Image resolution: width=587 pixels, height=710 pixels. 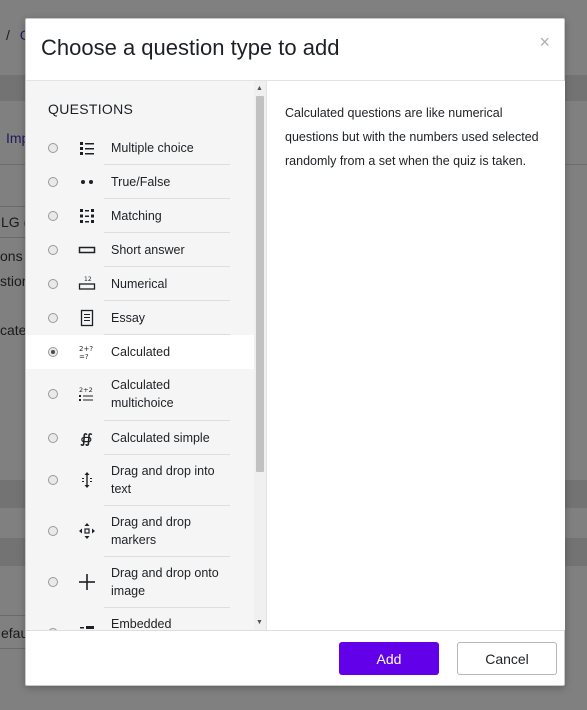 I want to click on option-calculated-multichoice: 2+2 Calculated multichoice, so click(x=140, y=395).